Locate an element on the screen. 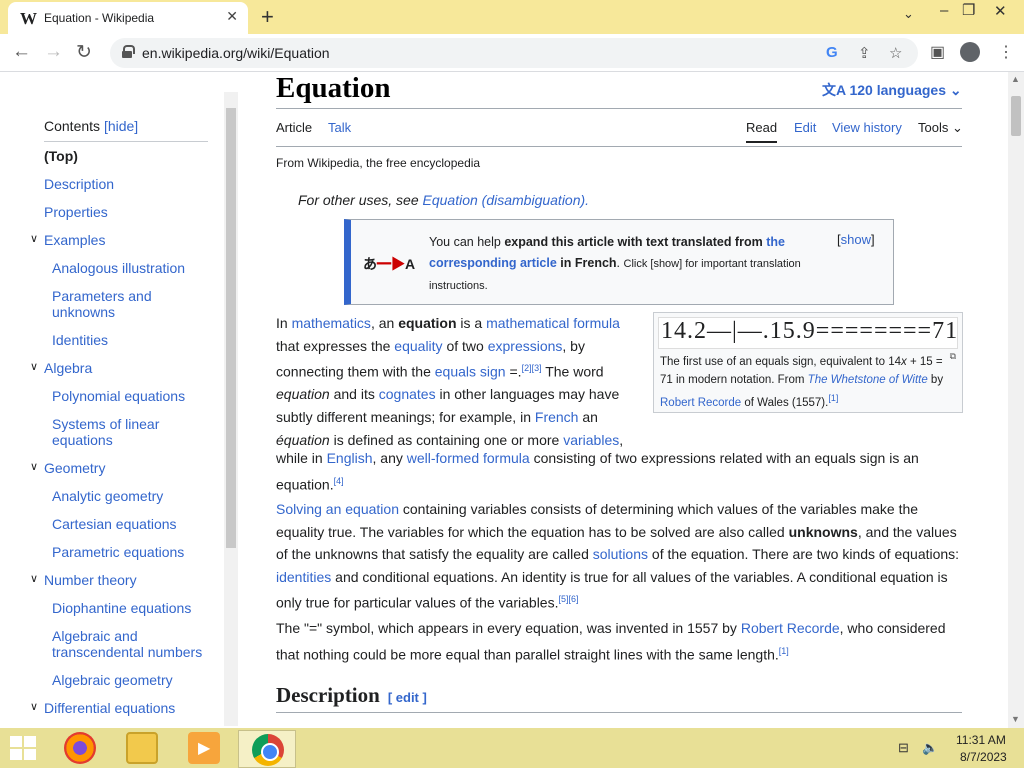 The height and width of the screenshot is (768, 1024). toc-item-analytic-geometry: Analytic geometry is located at coordinates (132, 496).